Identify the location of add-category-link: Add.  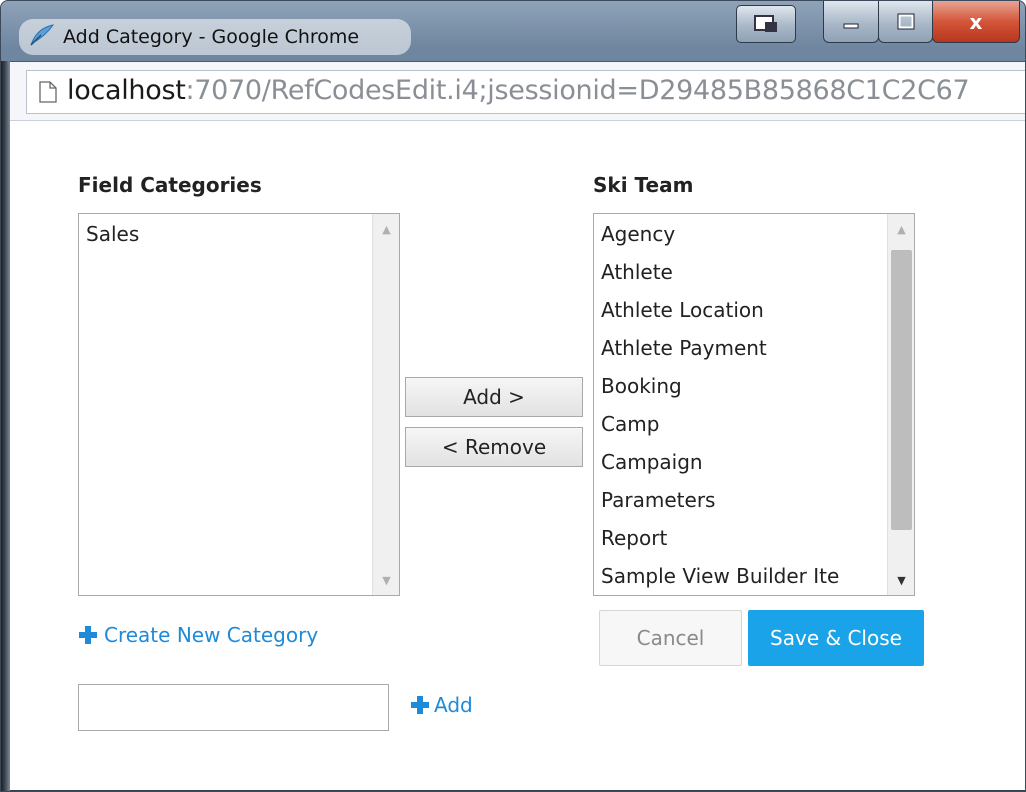
(441, 705).